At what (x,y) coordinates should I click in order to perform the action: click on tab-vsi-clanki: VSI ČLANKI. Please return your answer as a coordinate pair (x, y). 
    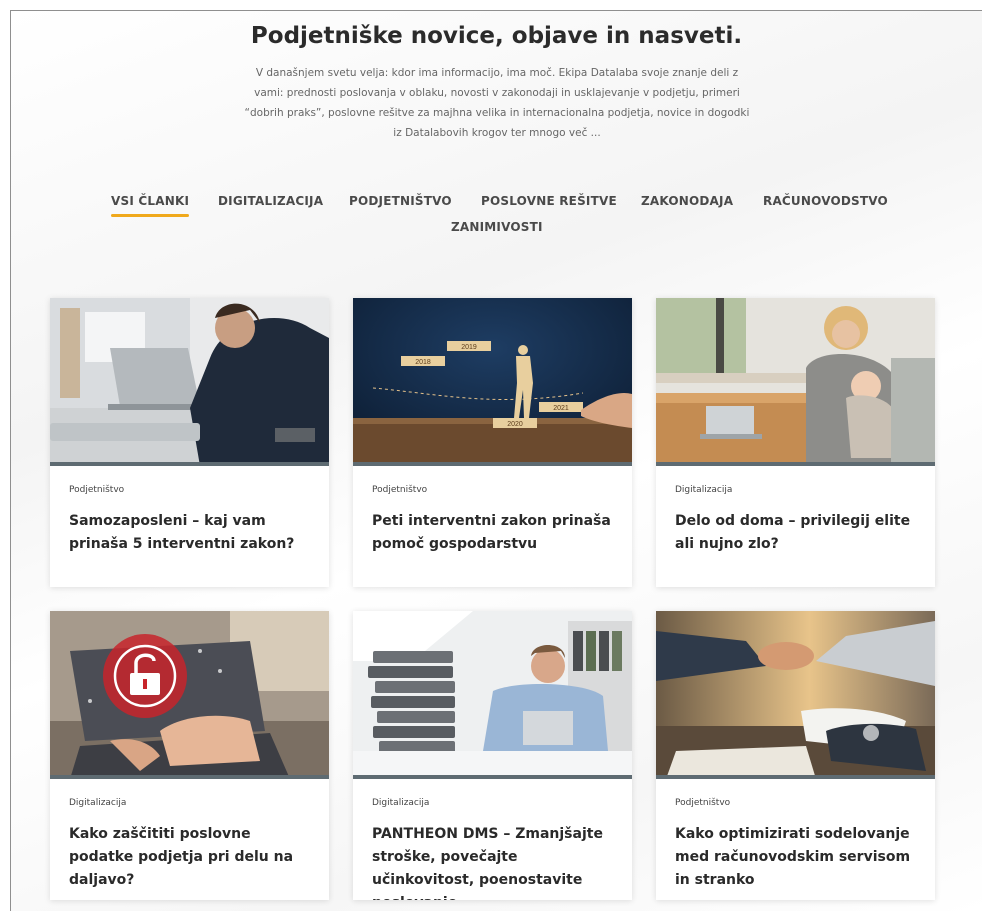
    Looking at the image, I should click on (150, 205).